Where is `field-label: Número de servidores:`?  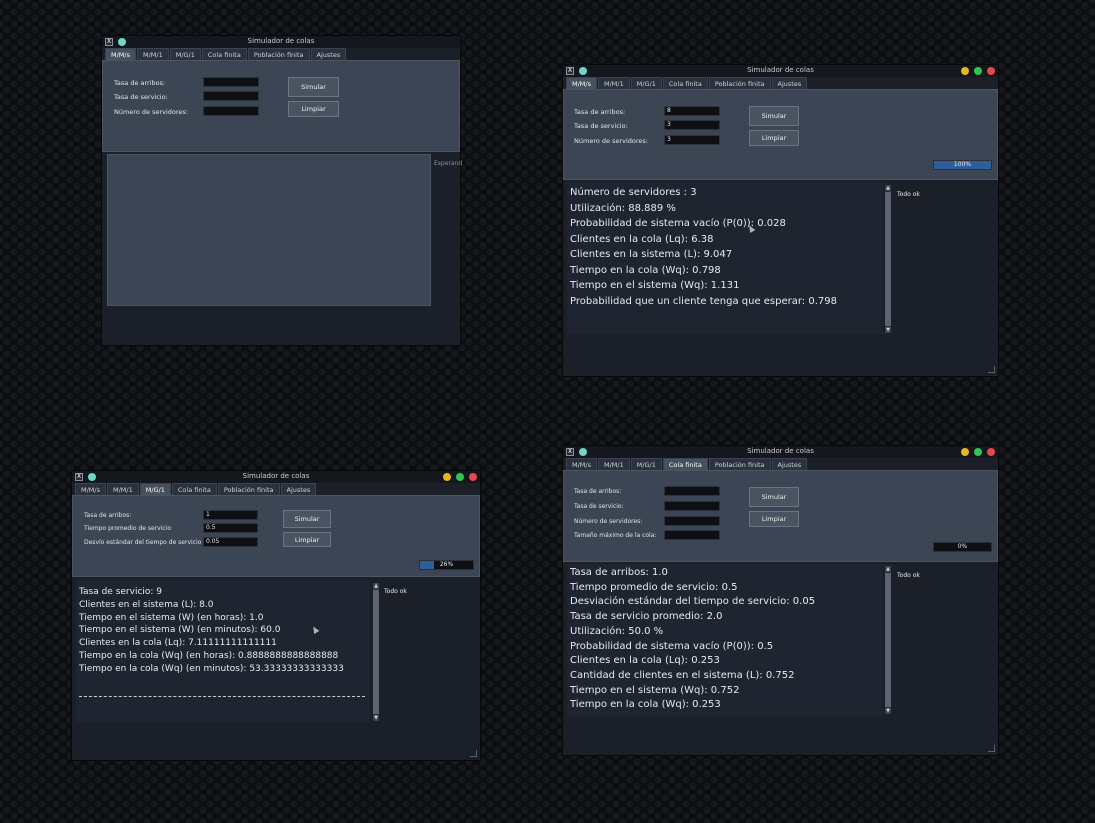 field-label: Número de servidores: is located at coordinates (151, 112).